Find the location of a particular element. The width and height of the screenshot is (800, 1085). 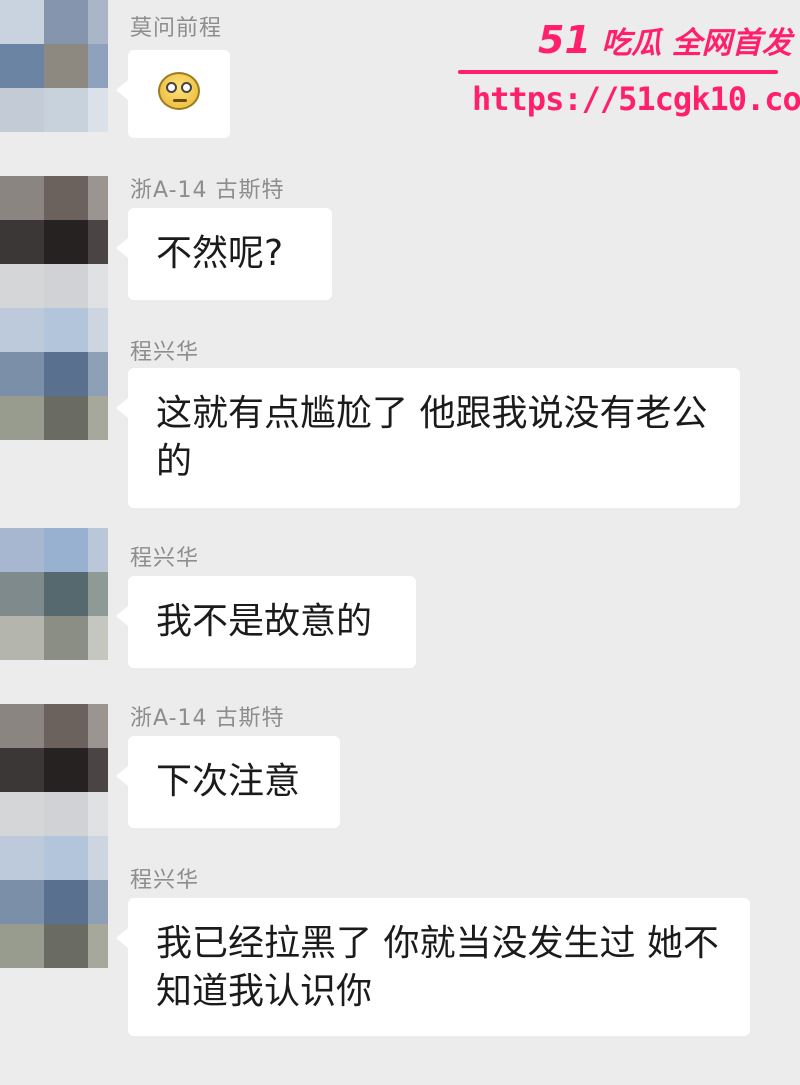

sender-name: 莫问前程 is located at coordinates (176, 28).